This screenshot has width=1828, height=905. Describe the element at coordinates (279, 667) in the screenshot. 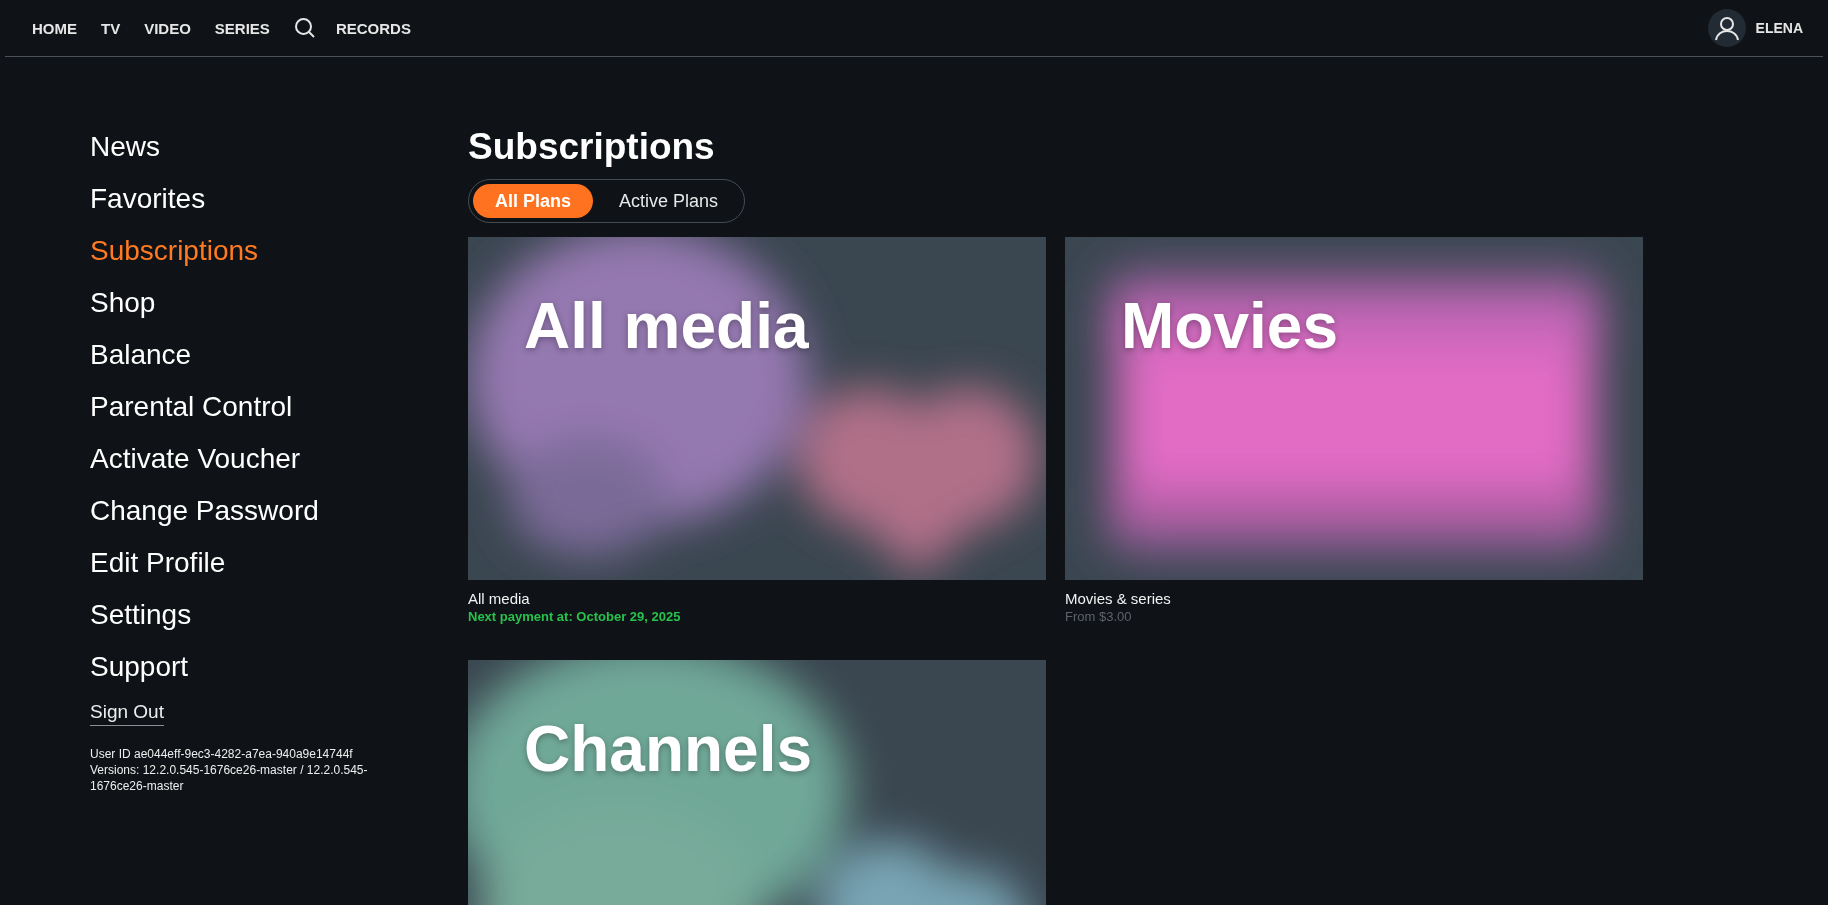

I see `sidebar-item: Support` at that location.